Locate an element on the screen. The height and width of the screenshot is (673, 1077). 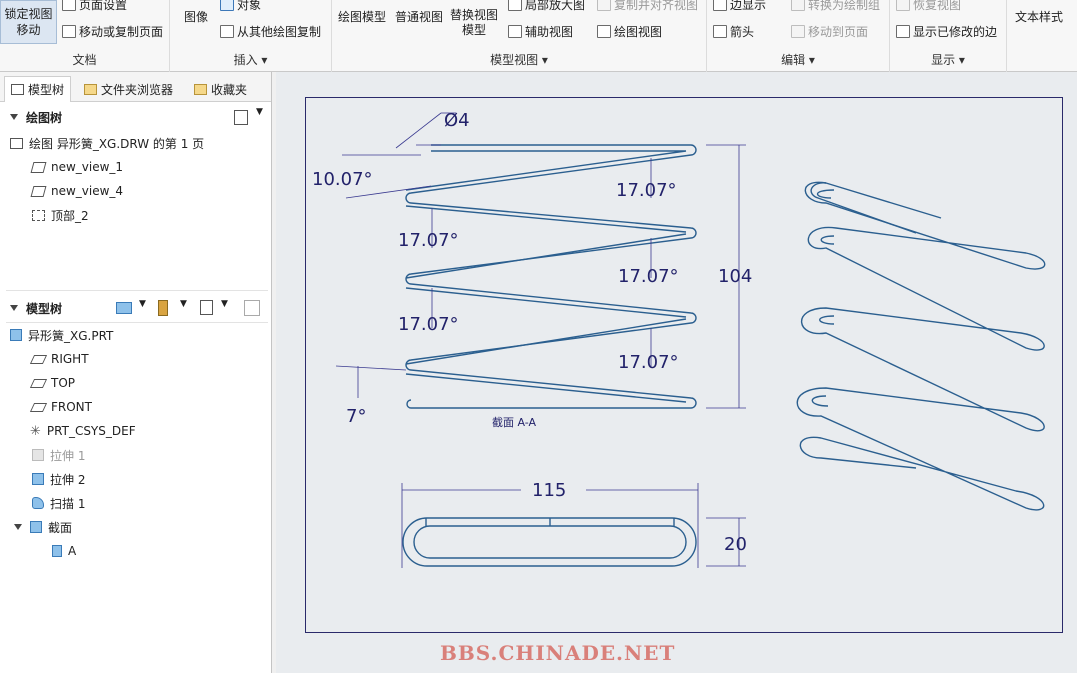
move-to-page-label: 移动到页面 is located at coordinates (838, 32).